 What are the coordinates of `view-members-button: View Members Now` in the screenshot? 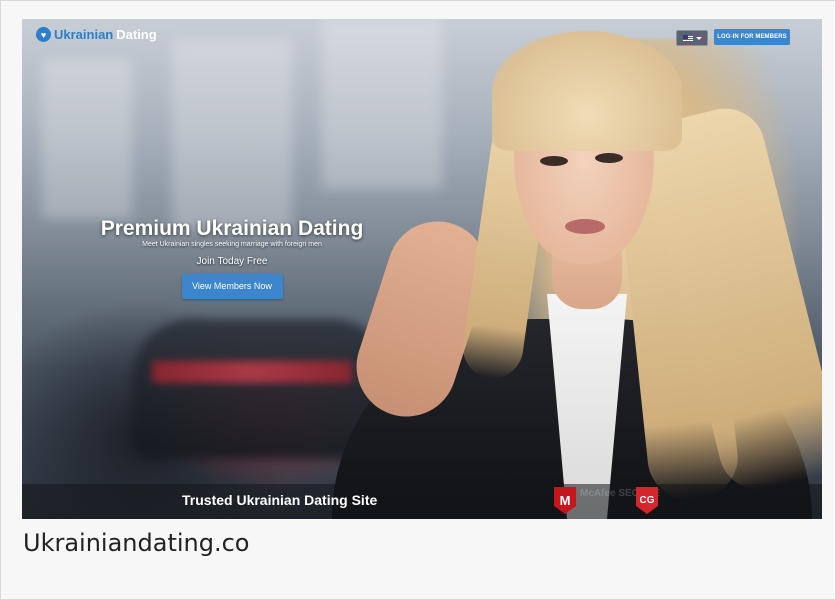 It's located at (232, 286).